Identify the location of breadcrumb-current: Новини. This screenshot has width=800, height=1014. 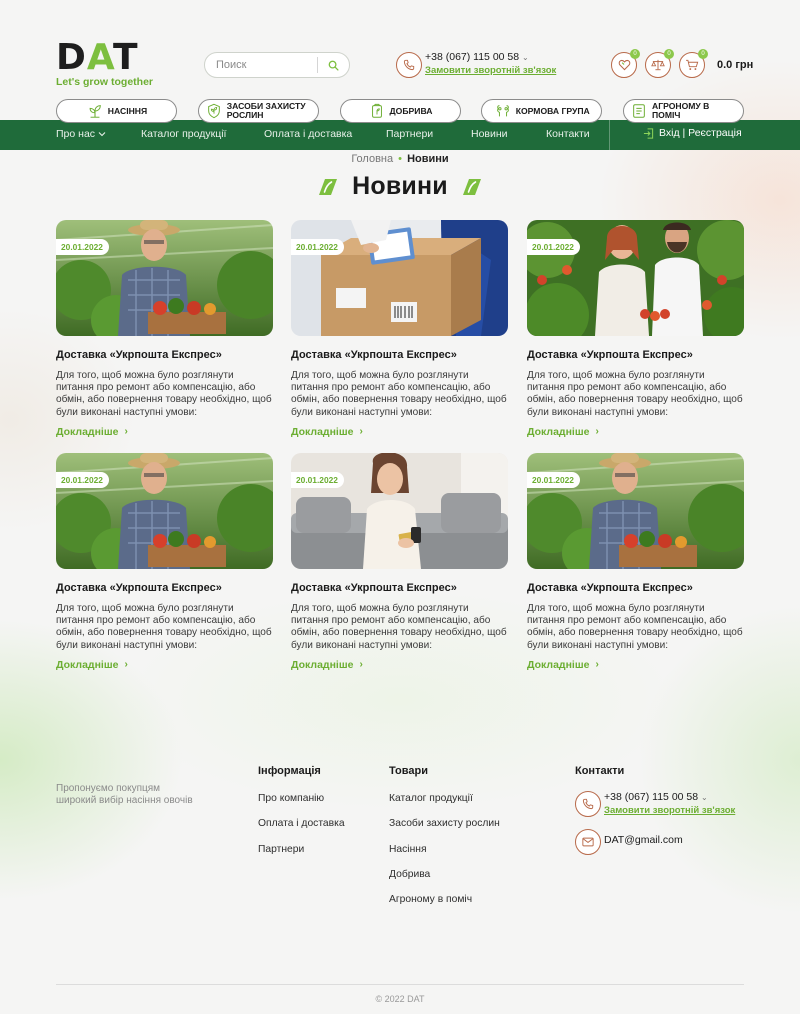
(428, 159).